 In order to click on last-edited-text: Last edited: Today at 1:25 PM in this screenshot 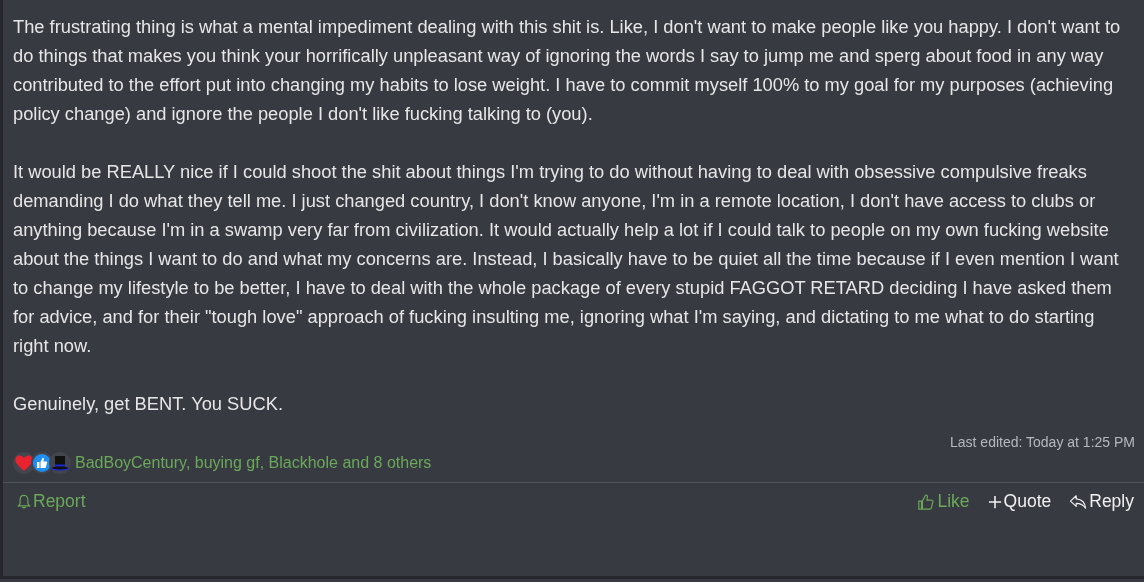, I will do `click(1042, 441)`.